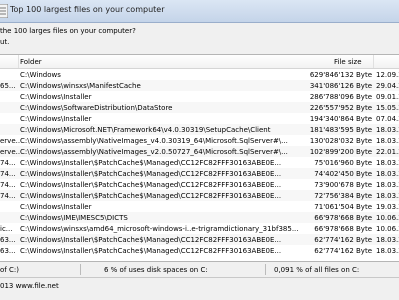 The height and width of the screenshot is (300, 399). I want to click on row-file-size: 130'028'032 Byte, so click(340, 141).